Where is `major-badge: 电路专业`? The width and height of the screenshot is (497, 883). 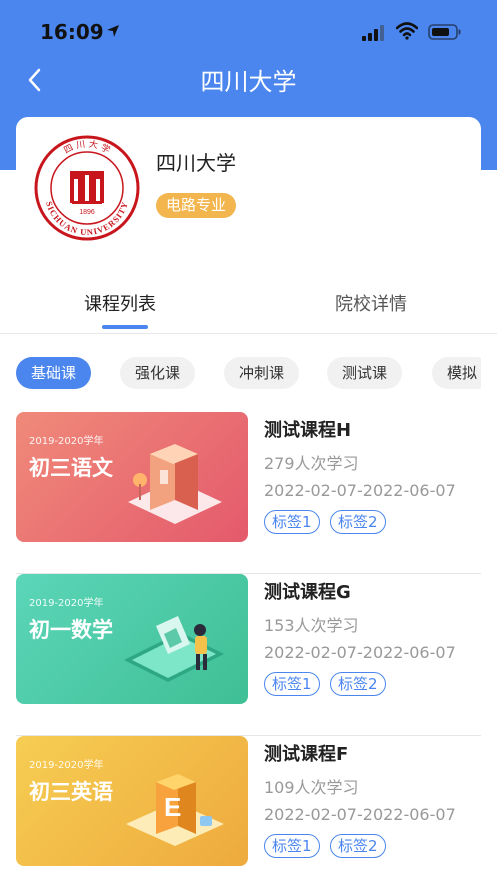
major-badge: 电路专业 is located at coordinates (196, 205).